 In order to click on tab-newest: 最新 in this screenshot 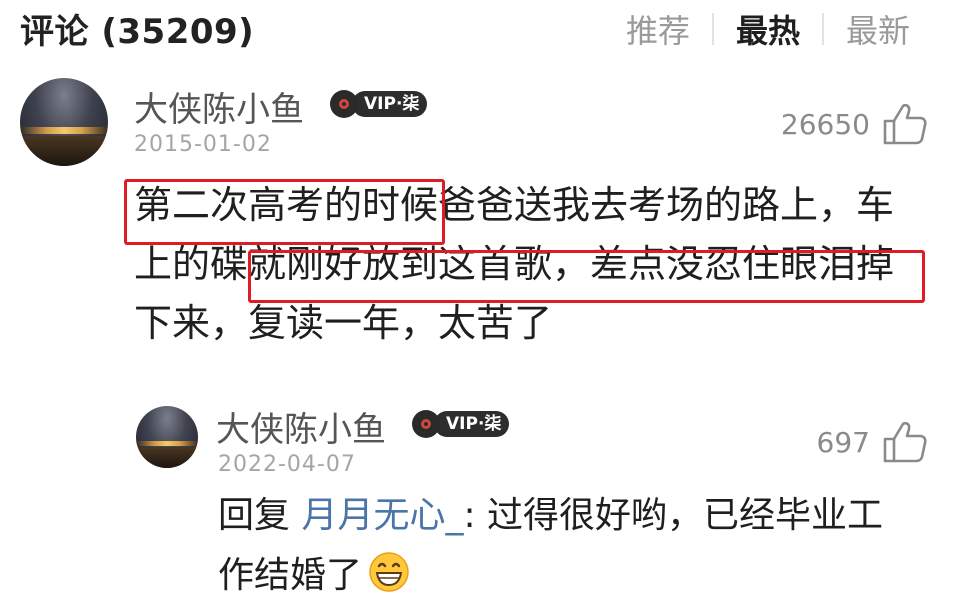, I will do `click(878, 29)`.